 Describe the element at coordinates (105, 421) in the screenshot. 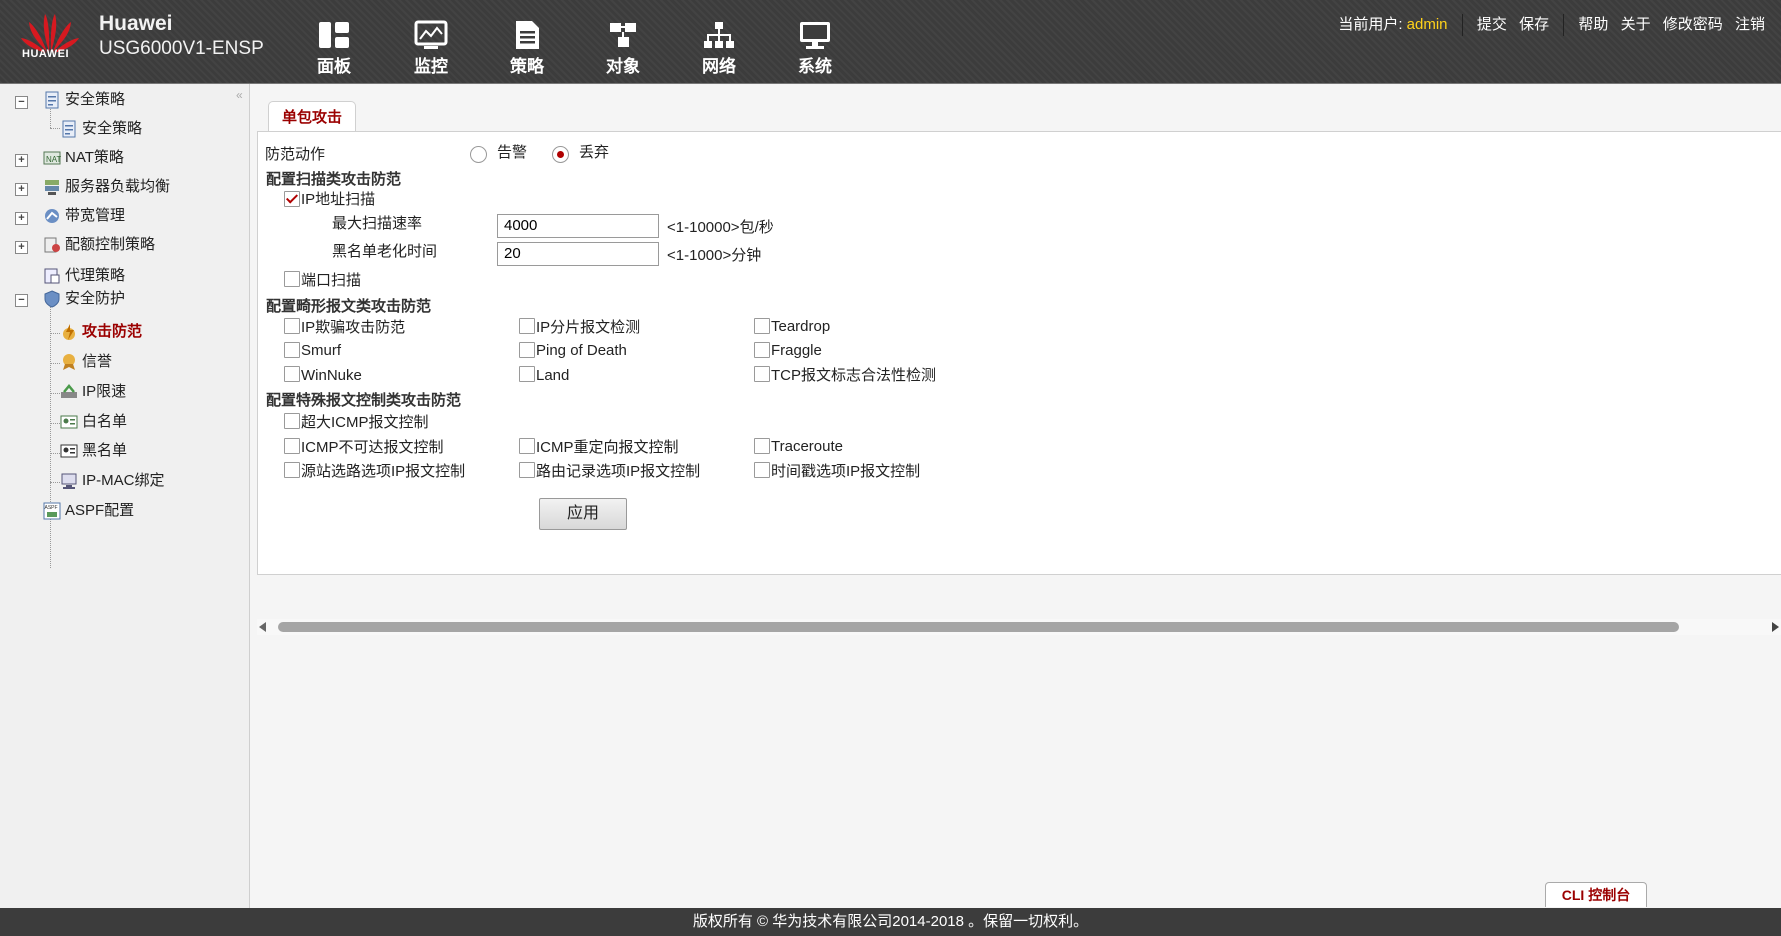

I see `sidebar-item-label: 白名单` at that location.